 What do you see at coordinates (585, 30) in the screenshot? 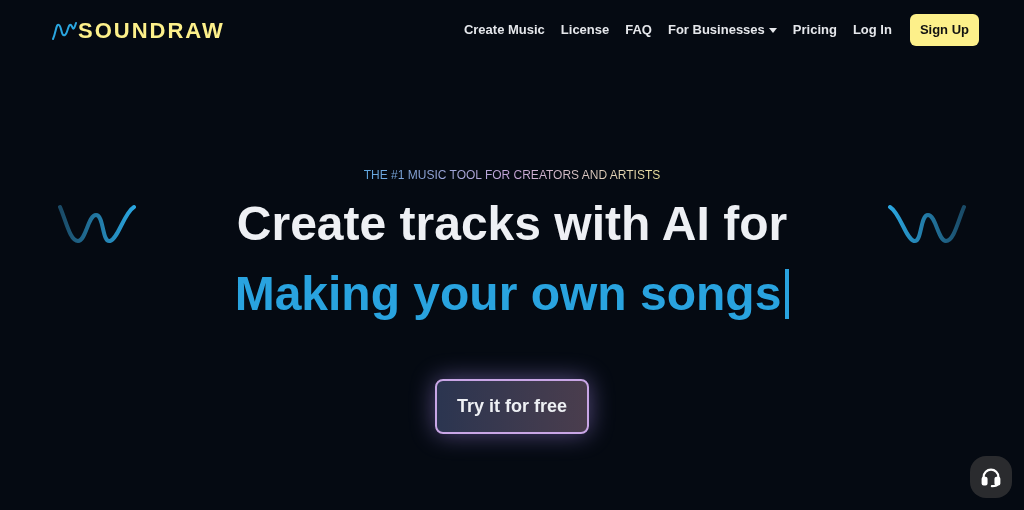
I see `nav-link: License` at bounding box center [585, 30].